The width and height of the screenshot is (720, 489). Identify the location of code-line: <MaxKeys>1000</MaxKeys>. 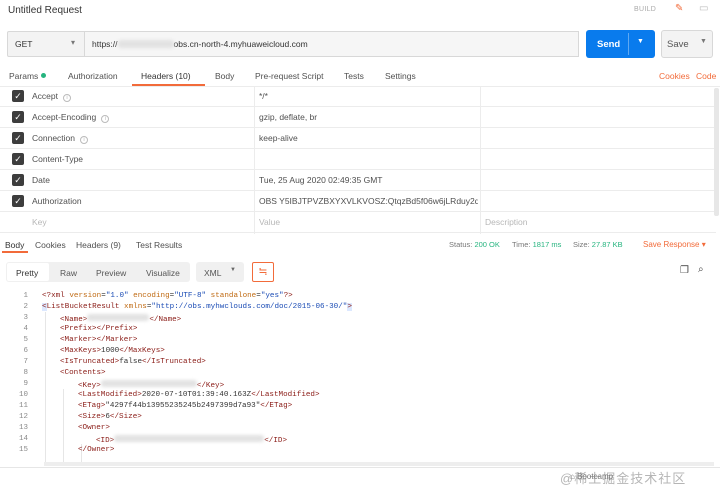
(112, 351).